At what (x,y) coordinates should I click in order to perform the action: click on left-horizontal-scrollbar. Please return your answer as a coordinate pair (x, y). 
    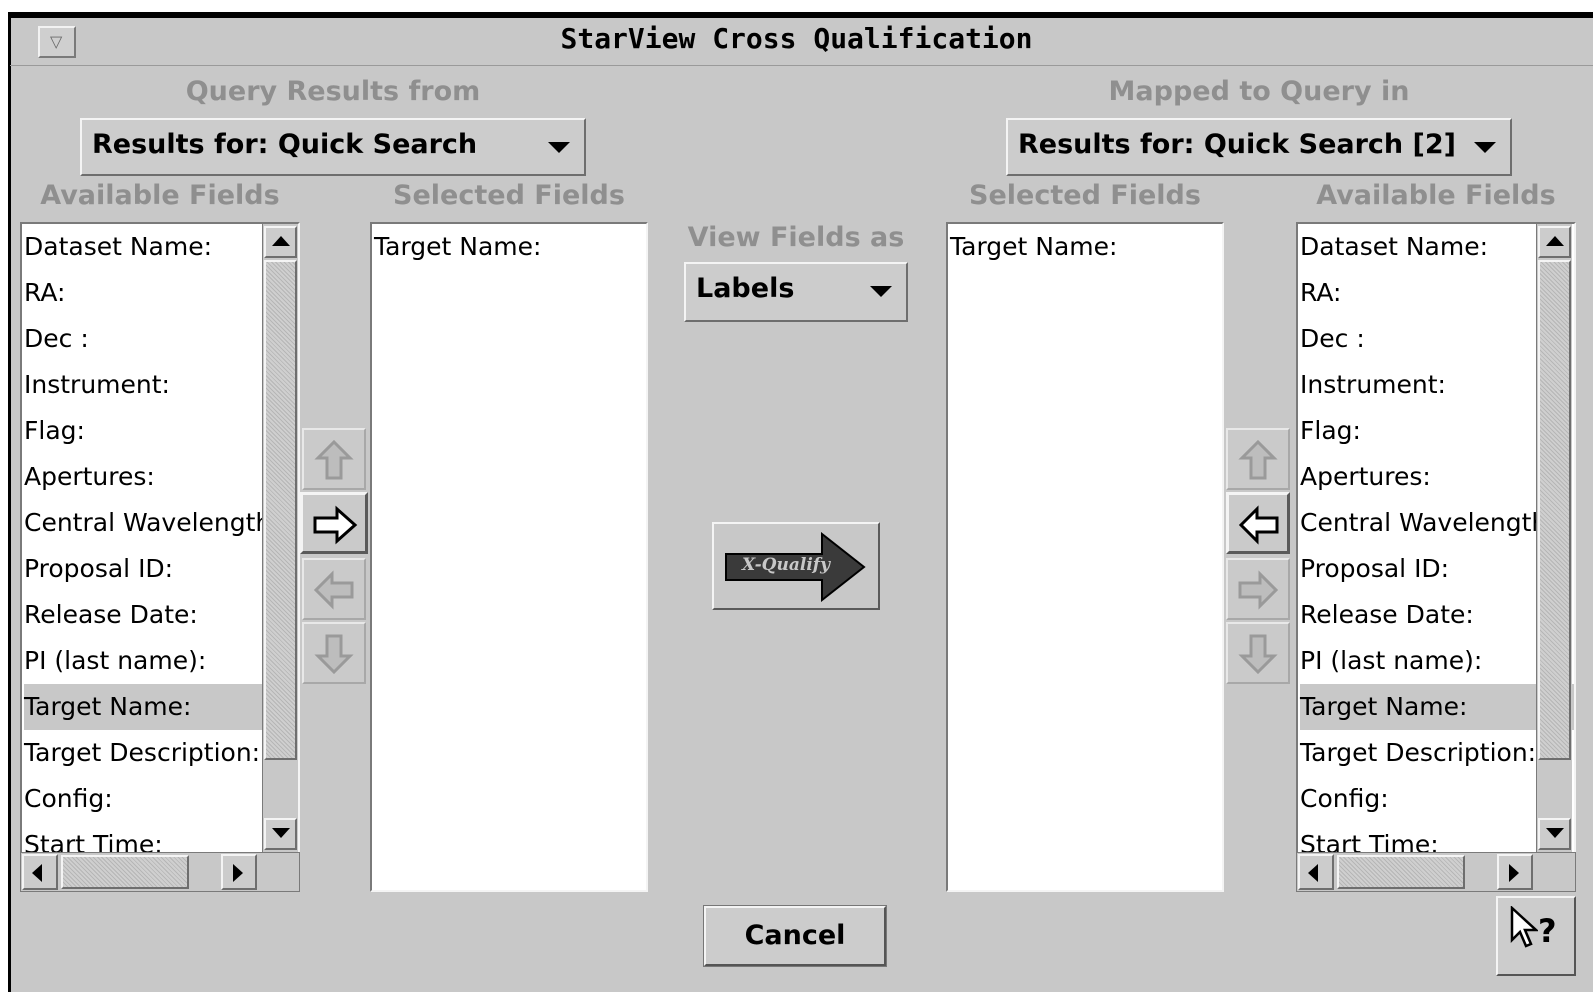
    Looking at the image, I should click on (160, 872).